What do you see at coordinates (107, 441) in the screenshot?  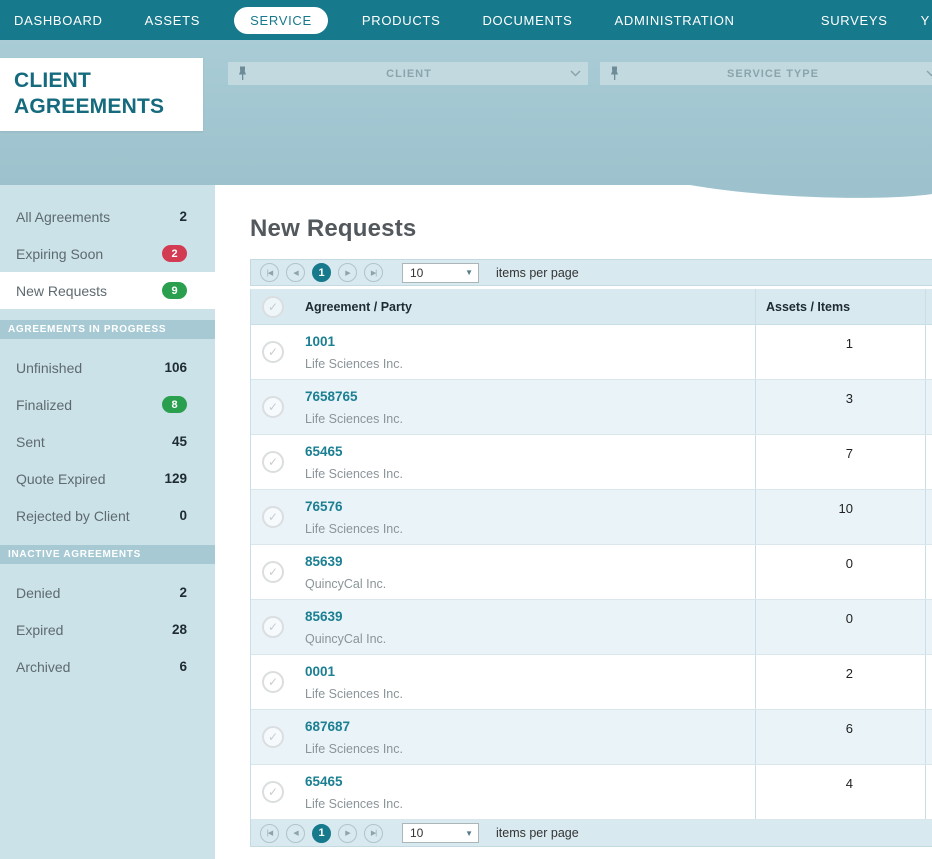 I see `sidebar-item-sent: Sent 45` at bounding box center [107, 441].